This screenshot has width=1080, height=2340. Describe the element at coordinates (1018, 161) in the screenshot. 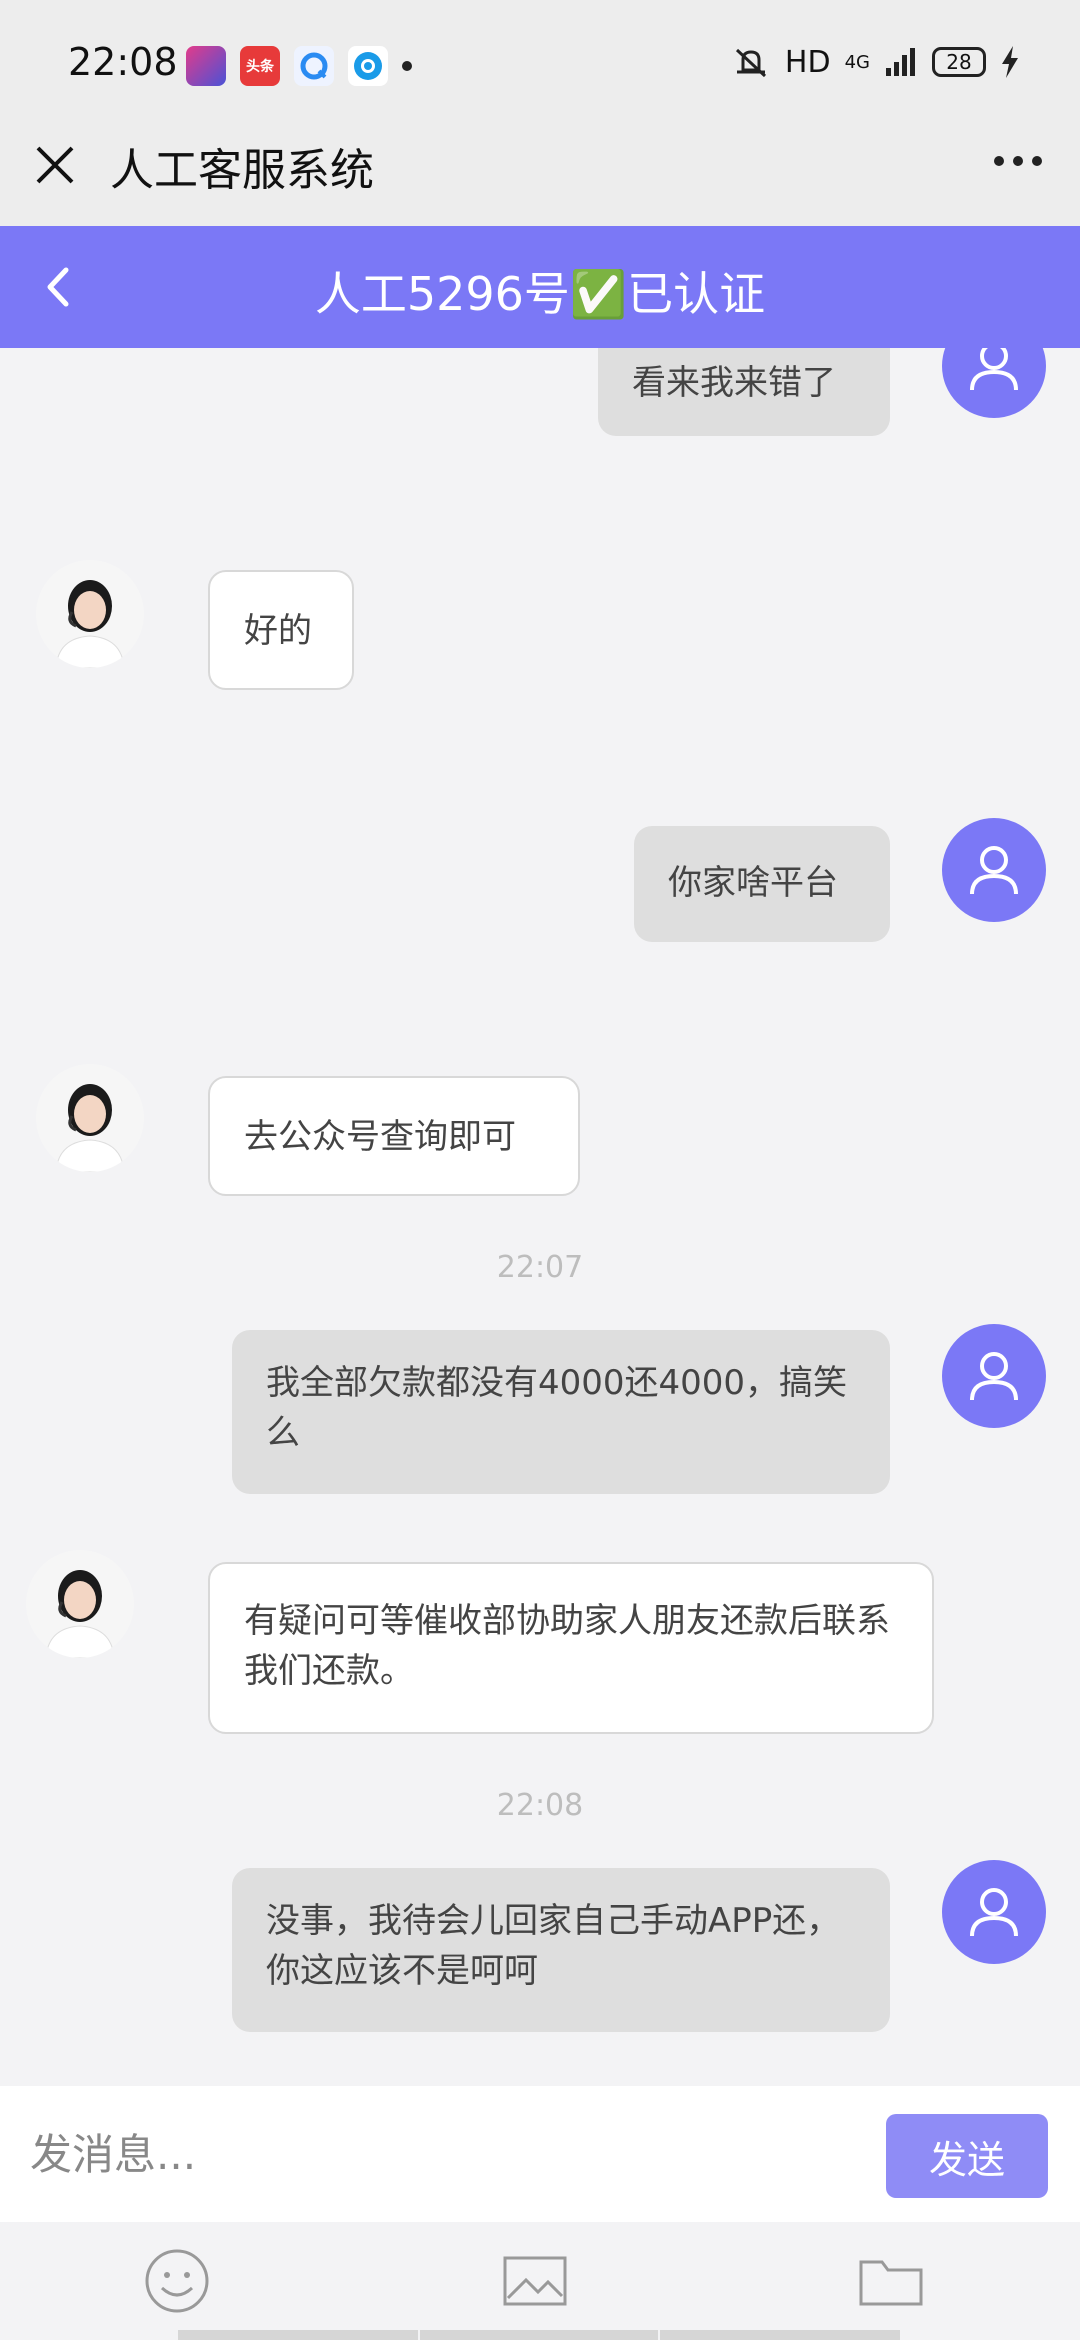

I see `more-options-icon` at that location.